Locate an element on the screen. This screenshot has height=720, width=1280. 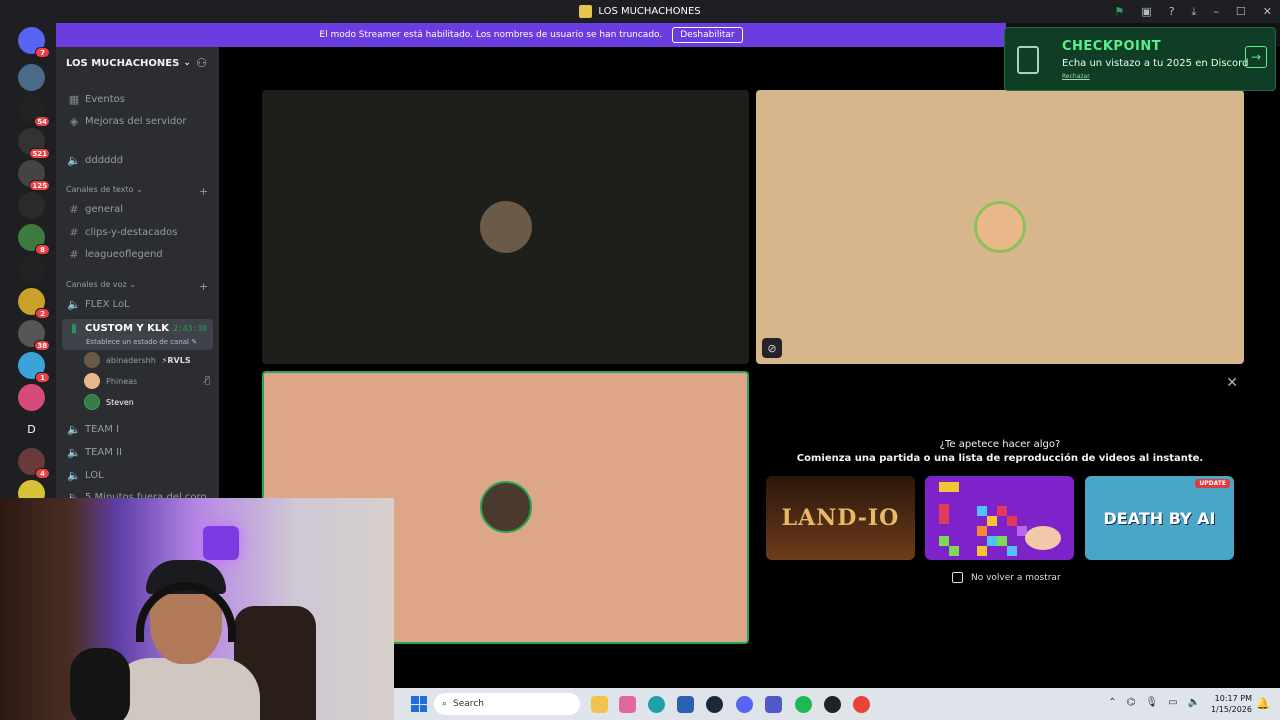
server-header: LOS MUCHACHONES ⌄ ⚇ is located at coordinates (137, 63).